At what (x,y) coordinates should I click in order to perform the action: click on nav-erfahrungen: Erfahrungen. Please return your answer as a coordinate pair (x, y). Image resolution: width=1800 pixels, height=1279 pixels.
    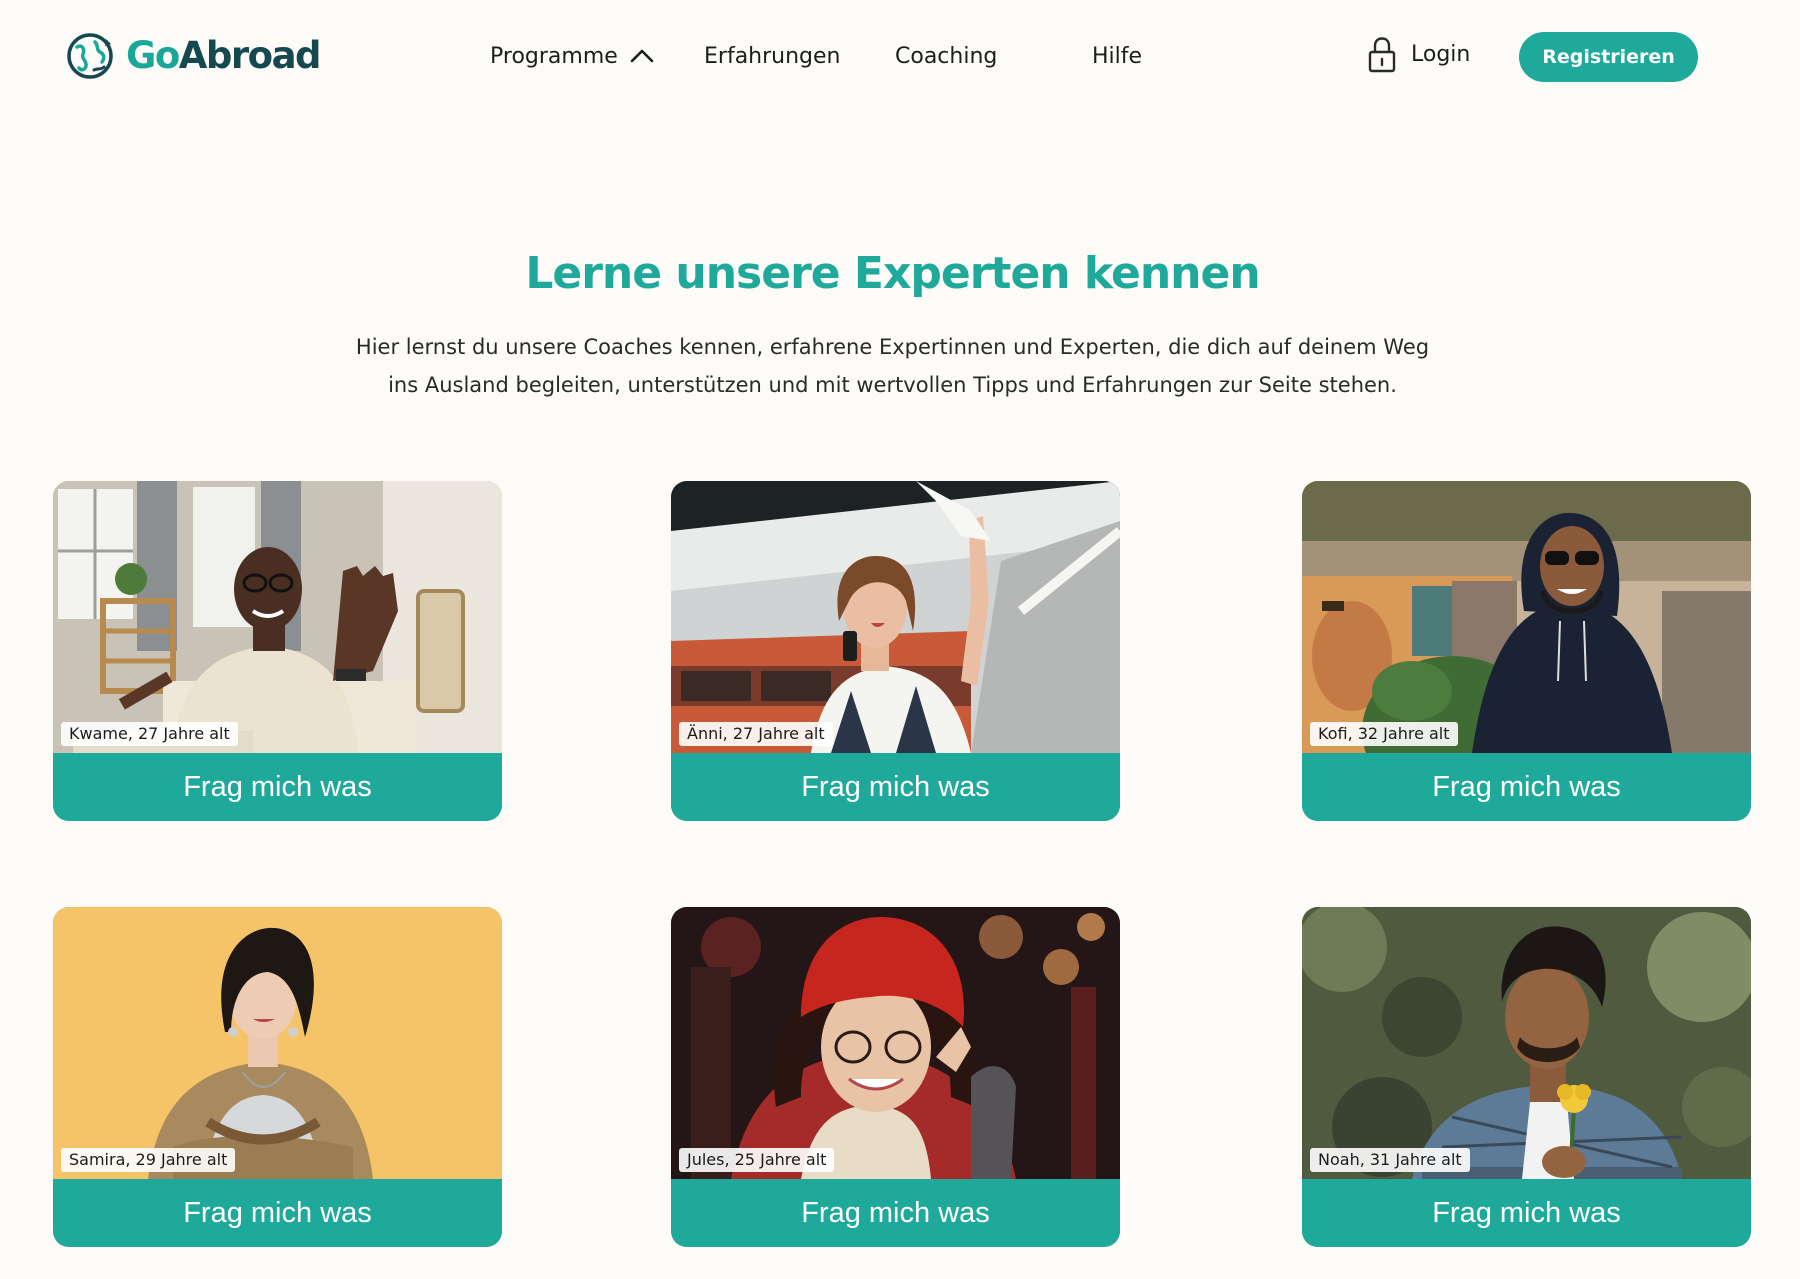
    Looking at the image, I should click on (772, 57).